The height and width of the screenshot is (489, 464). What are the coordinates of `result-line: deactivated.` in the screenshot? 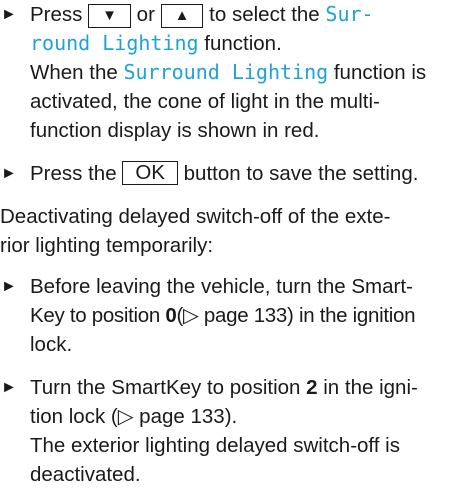 It's located at (85, 474).